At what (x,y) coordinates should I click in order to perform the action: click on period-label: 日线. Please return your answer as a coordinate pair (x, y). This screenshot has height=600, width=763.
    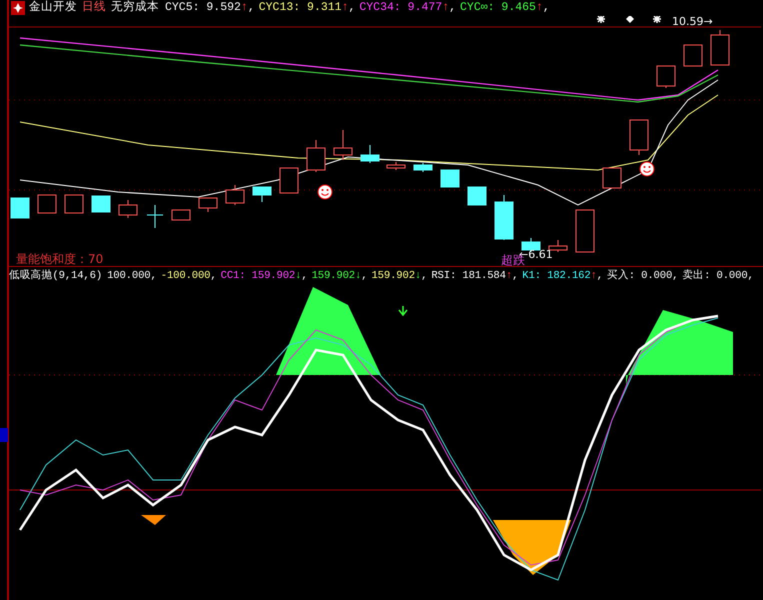
    Looking at the image, I should click on (94, 8).